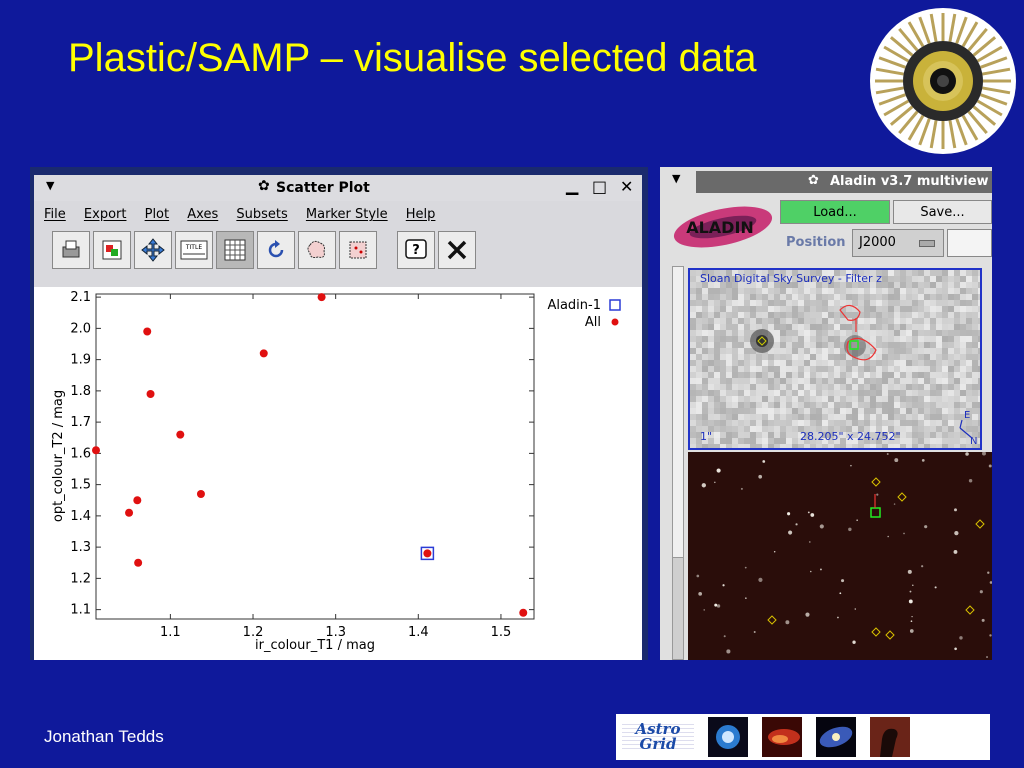  Describe the element at coordinates (813, 180) in the screenshot. I see `aladin-app-icon: ✿` at that location.